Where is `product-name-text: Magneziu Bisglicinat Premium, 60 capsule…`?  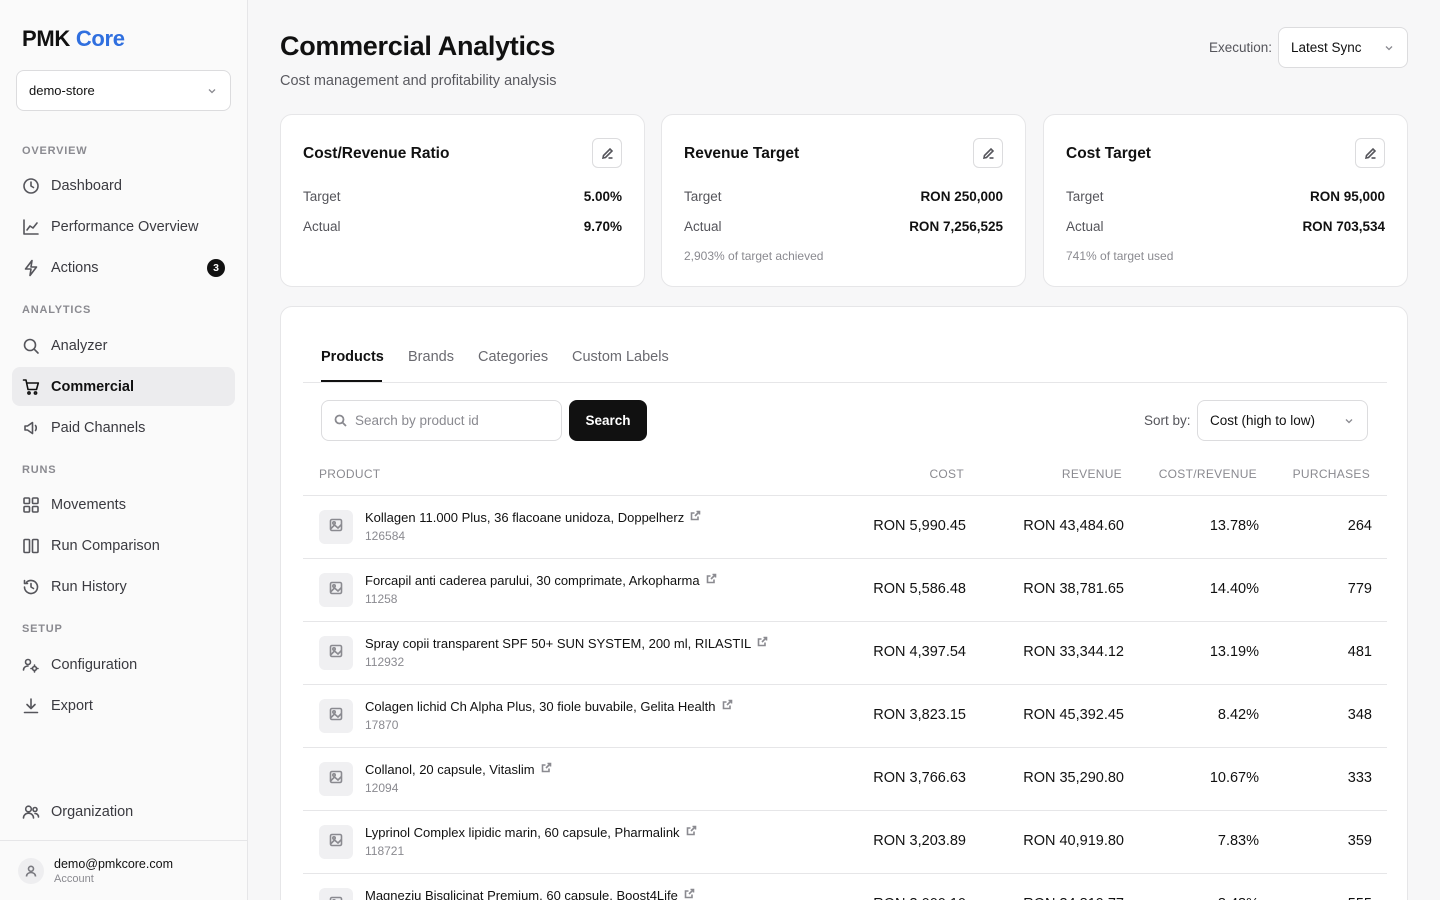 product-name-text: Magneziu Bisglicinat Premium, 60 capsule… is located at coordinates (521, 894).